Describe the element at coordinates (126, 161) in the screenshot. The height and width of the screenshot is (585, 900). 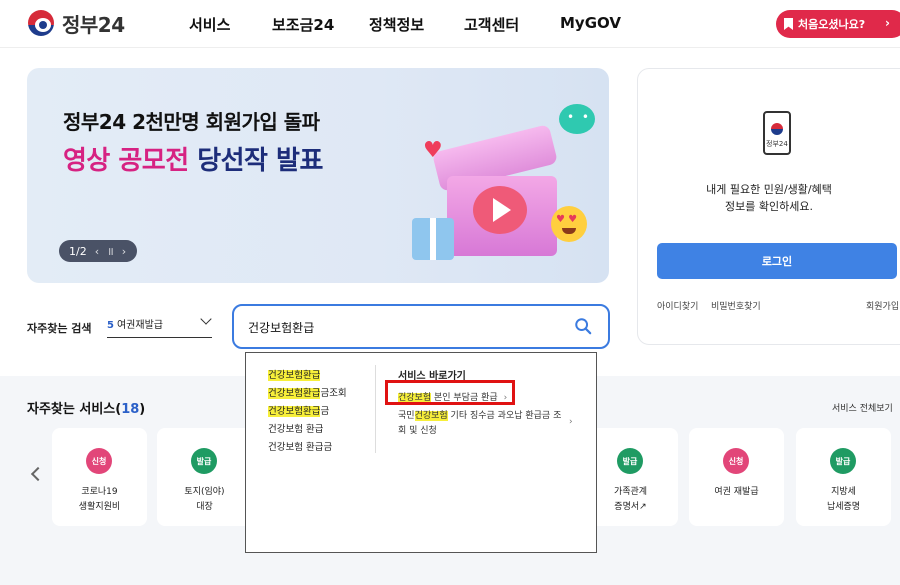
I see `banner-subheadline-pink: 영상 공모전` at that location.